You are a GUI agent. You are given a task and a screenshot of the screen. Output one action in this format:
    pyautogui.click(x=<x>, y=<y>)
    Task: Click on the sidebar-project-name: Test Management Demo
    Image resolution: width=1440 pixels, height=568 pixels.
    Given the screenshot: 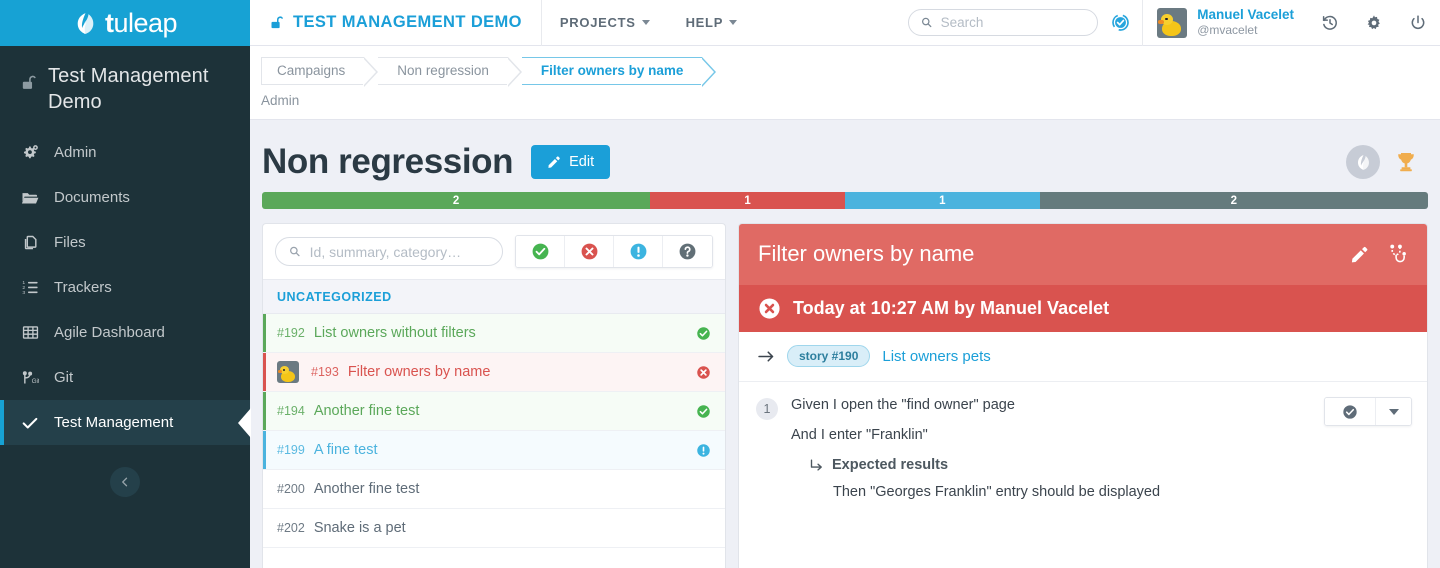 What is the action you would take?
    pyautogui.click(x=128, y=89)
    